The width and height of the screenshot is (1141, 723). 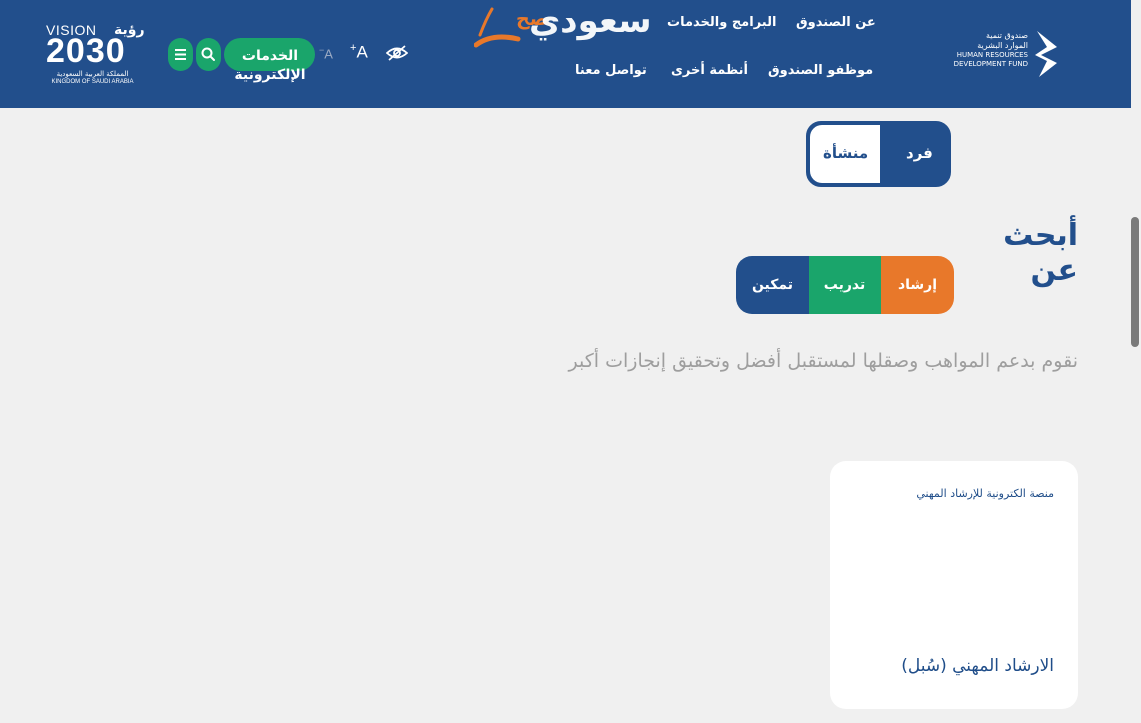 I want to click on vision-sub-ar: المملكة العربية السعودية, so click(x=92, y=74).